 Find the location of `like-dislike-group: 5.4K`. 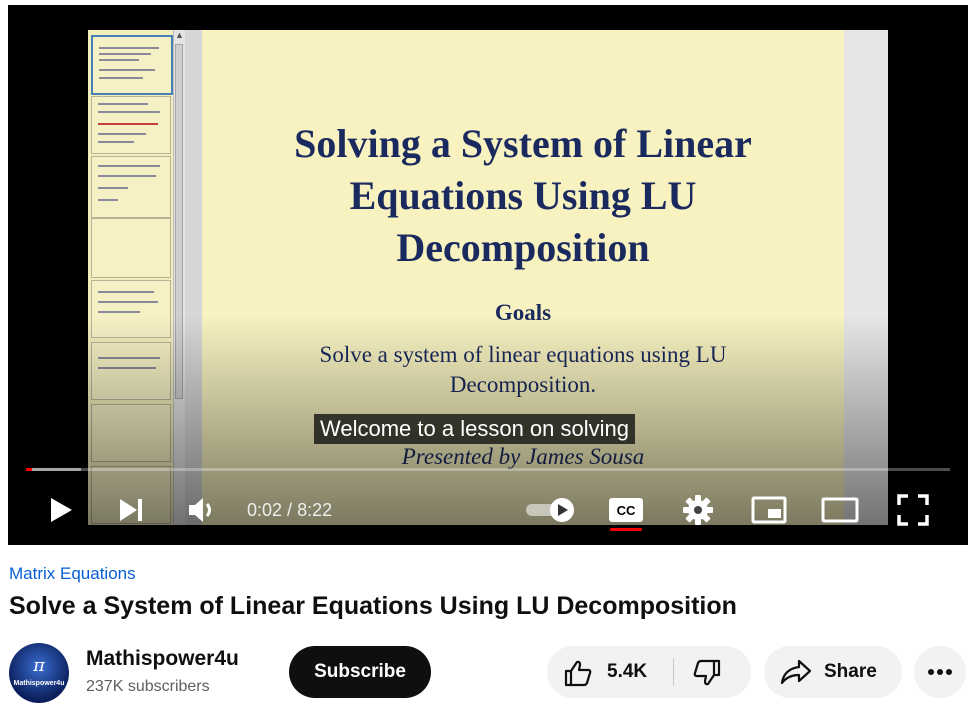

like-dislike-group: 5.4K is located at coordinates (649, 672).